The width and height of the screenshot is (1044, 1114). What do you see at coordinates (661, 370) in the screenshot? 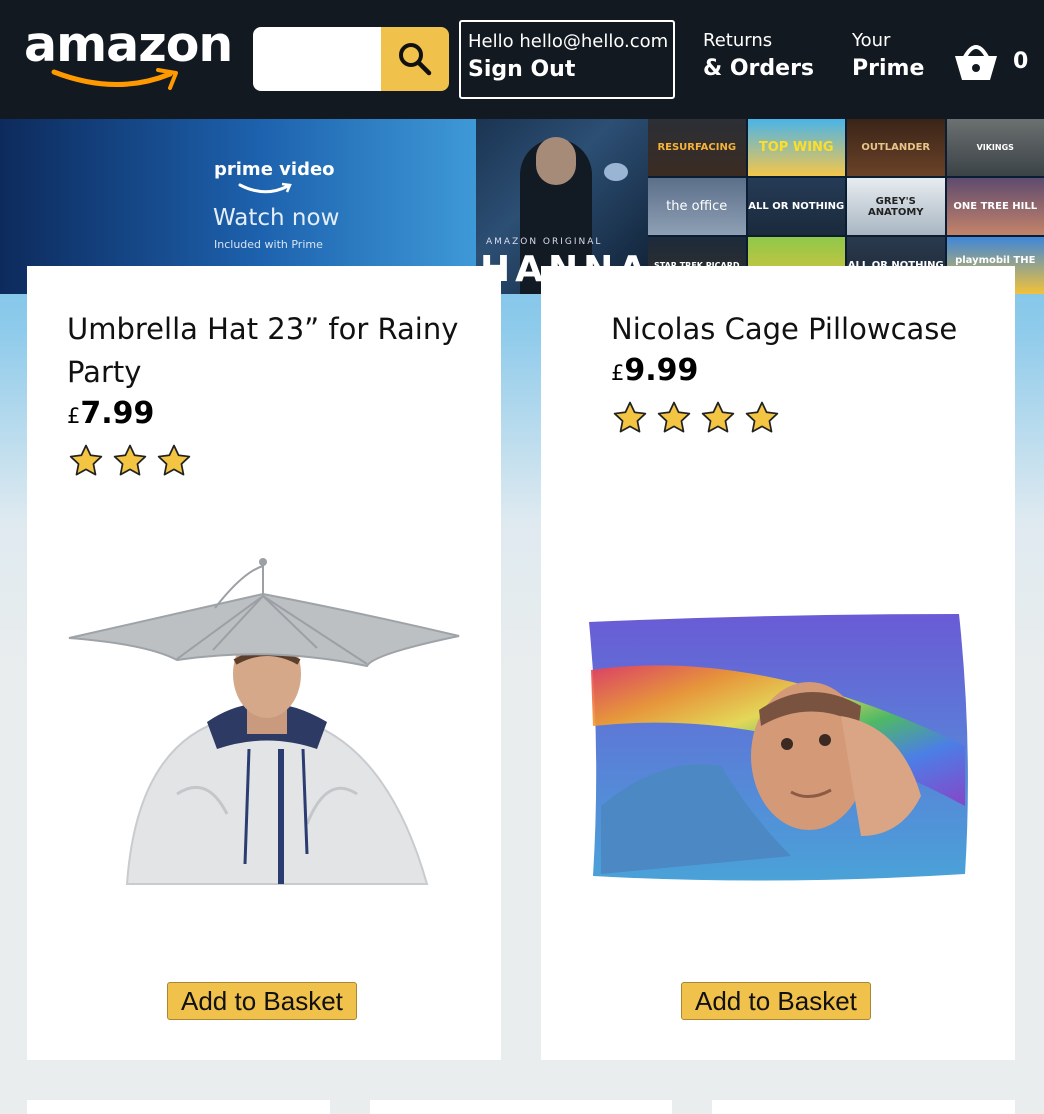
I see `price-value: 9.99` at bounding box center [661, 370].